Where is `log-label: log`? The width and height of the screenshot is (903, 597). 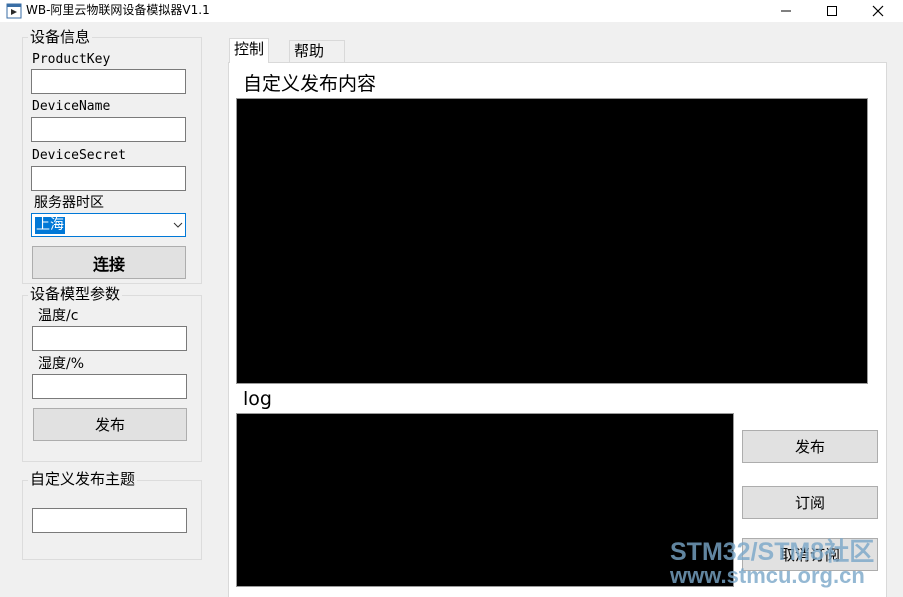
log-label: log is located at coordinates (257, 399).